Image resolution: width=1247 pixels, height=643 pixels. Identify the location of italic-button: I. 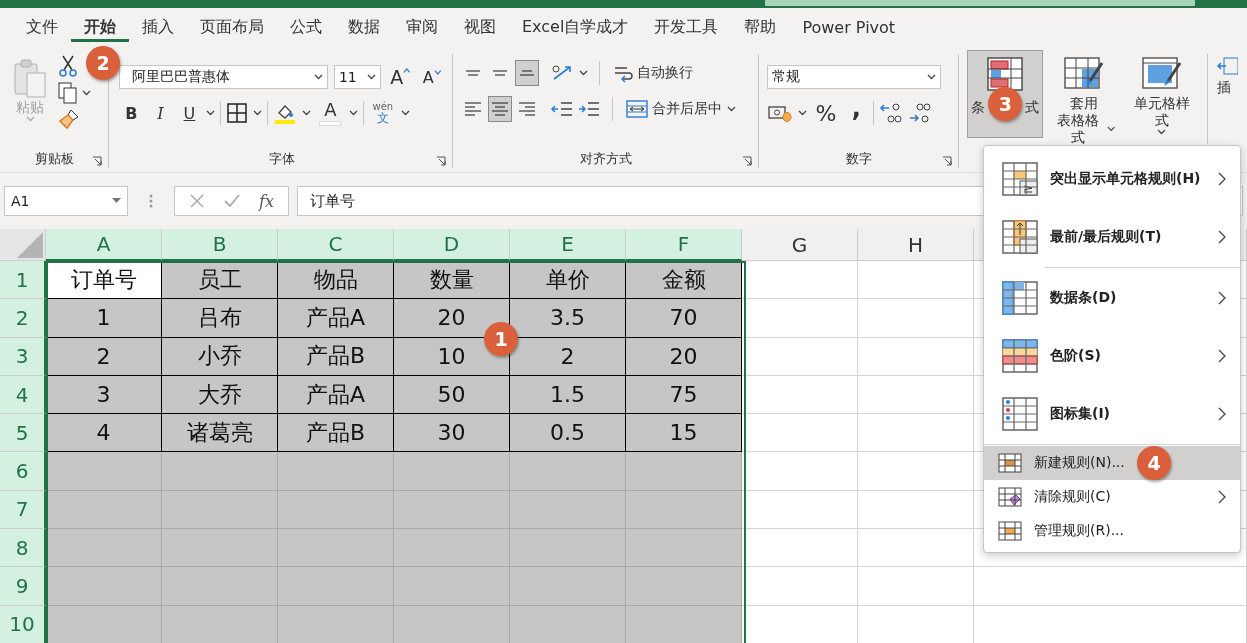
(160, 113).